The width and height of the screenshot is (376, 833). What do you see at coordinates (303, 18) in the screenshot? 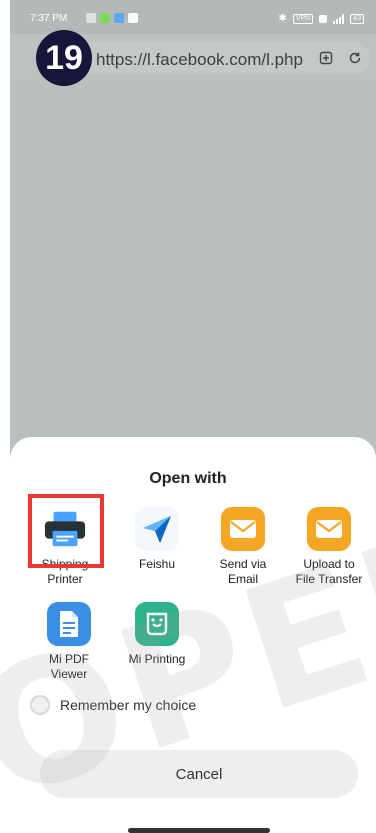
I see `vpn-icon: VPN` at bounding box center [303, 18].